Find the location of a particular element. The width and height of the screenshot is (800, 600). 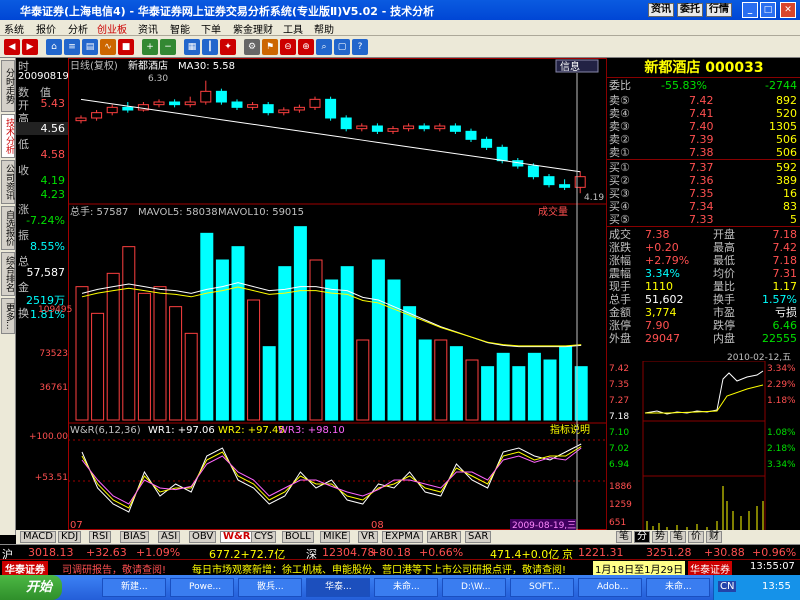

search-icon: ⌕ is located at coordinates (324, 47).